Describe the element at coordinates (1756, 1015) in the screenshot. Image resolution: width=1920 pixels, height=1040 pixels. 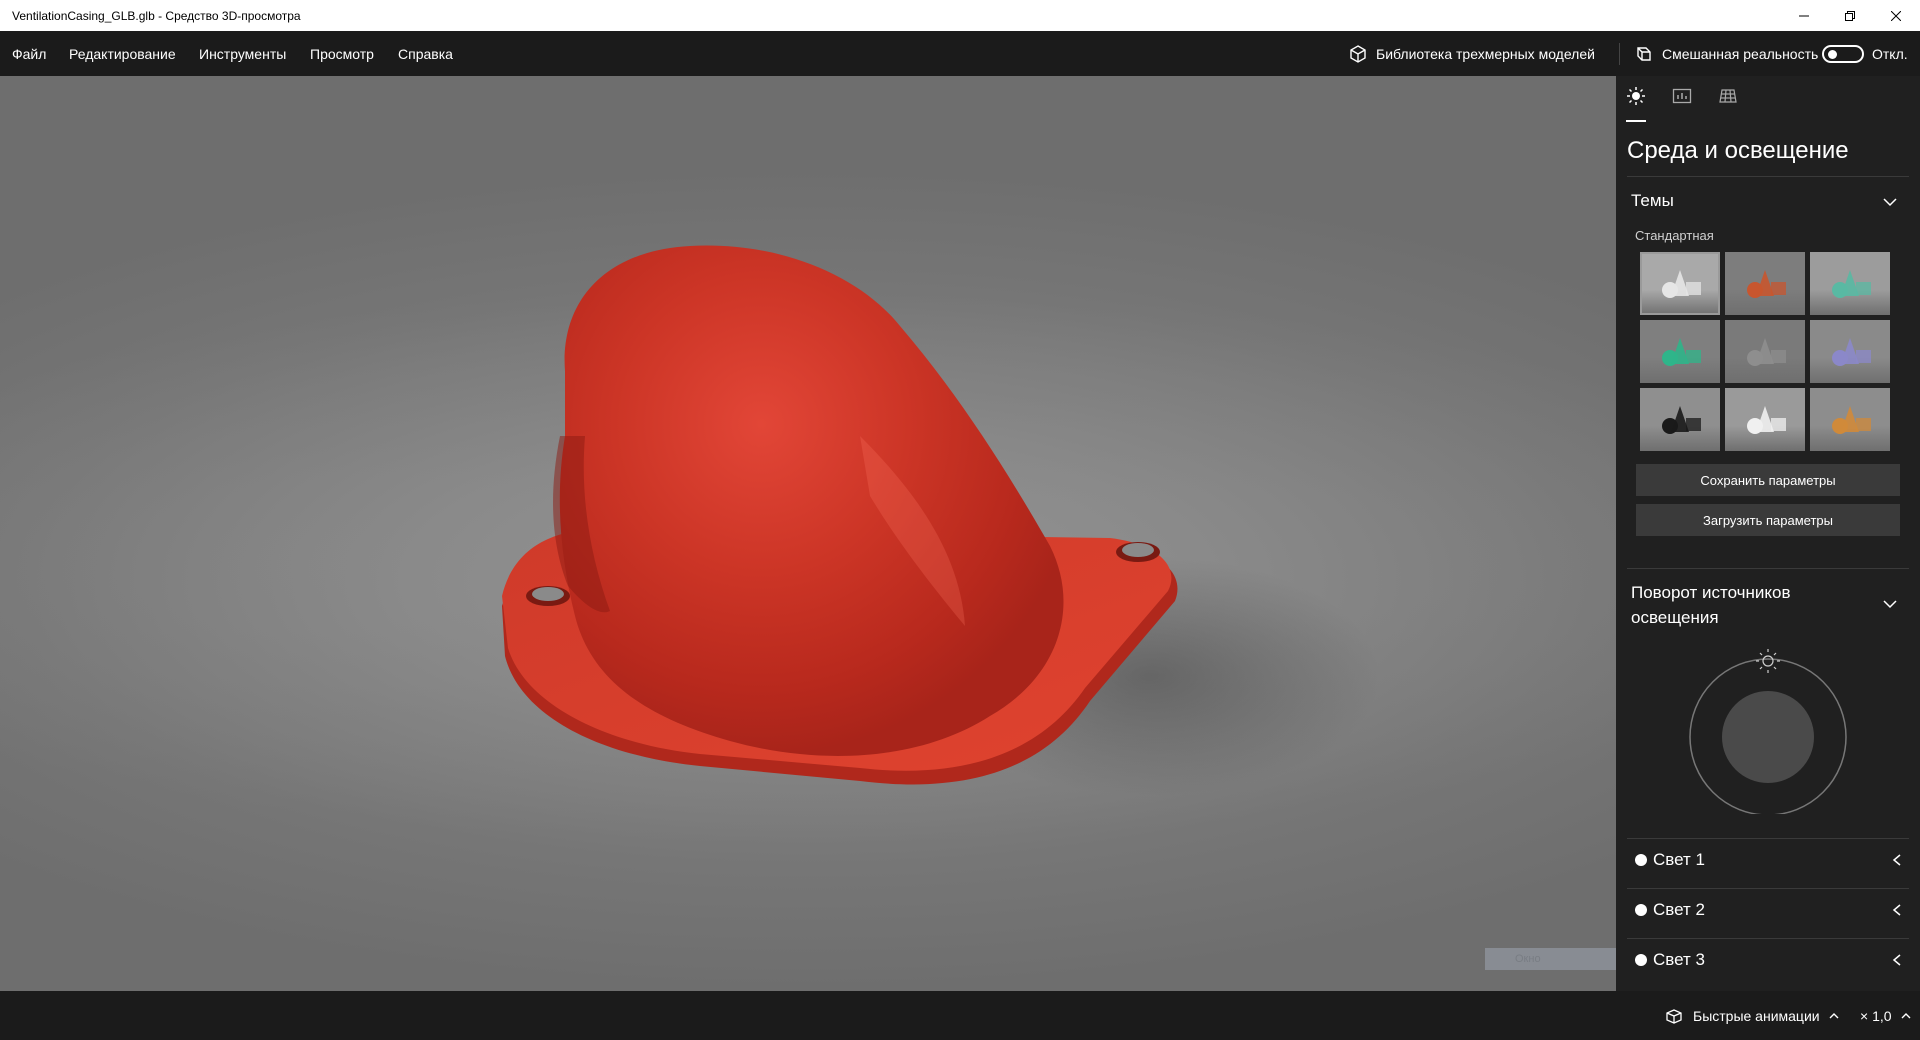
I see `quick-animations-label: Быстрые анимации` at that location.